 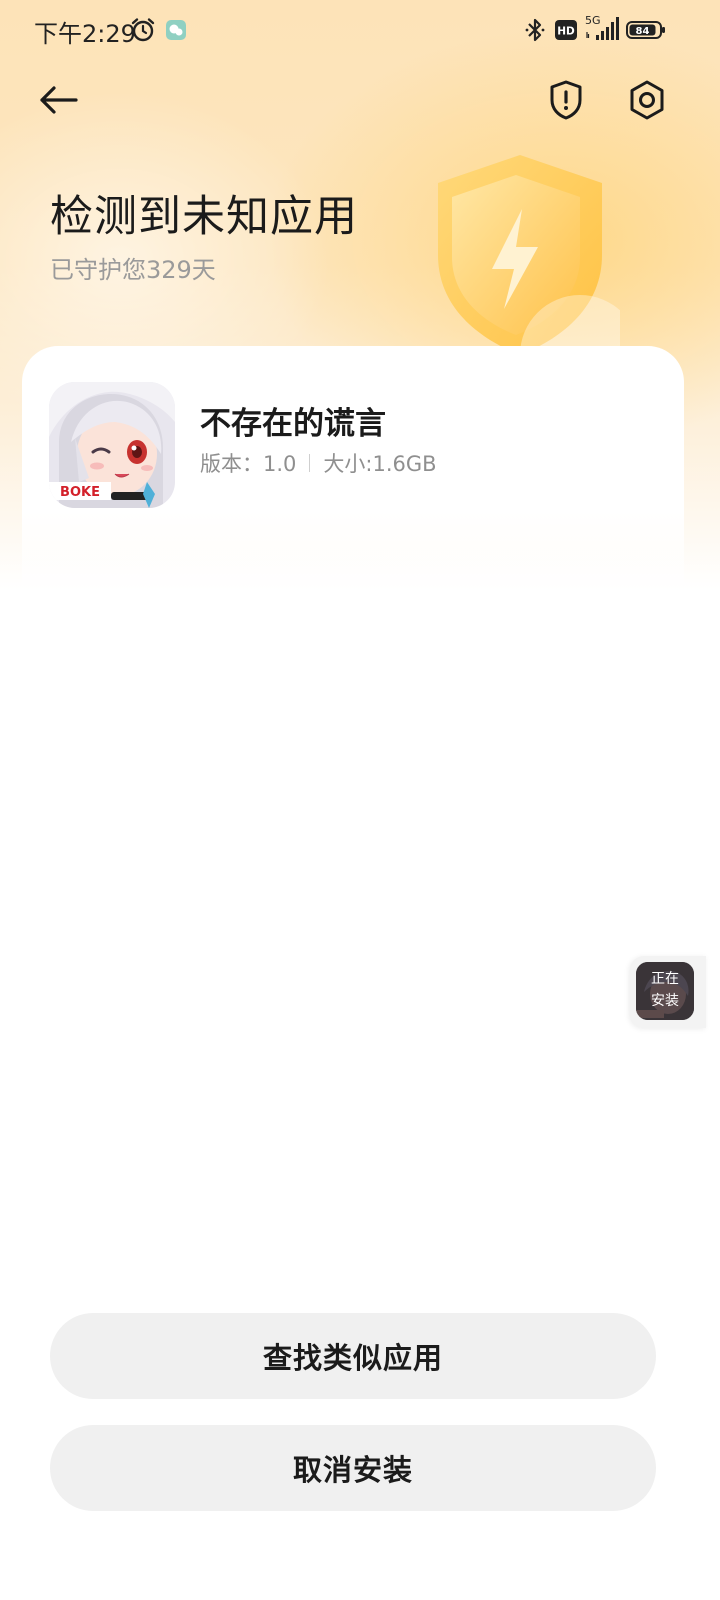 What do you see at coordinates (360, 30) in the screenshot?
I see `status-bar: 下午2:29 HD 5G 84` at bounding box center [360, 30].